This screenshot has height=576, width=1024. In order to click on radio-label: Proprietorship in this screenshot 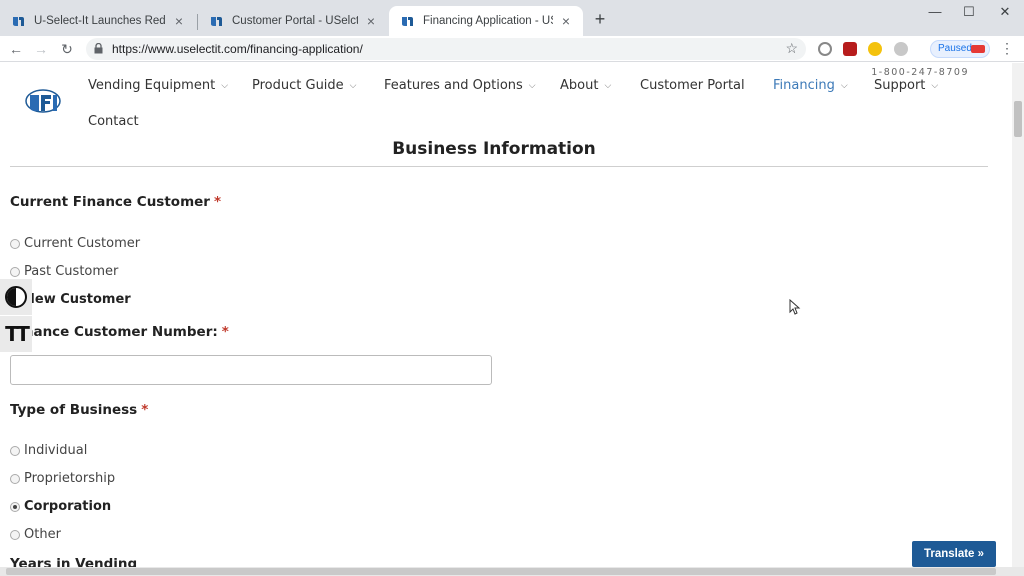, I will do `click(70, 478)`.